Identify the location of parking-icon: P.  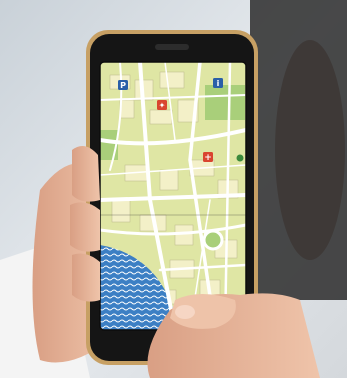
(123, 85).